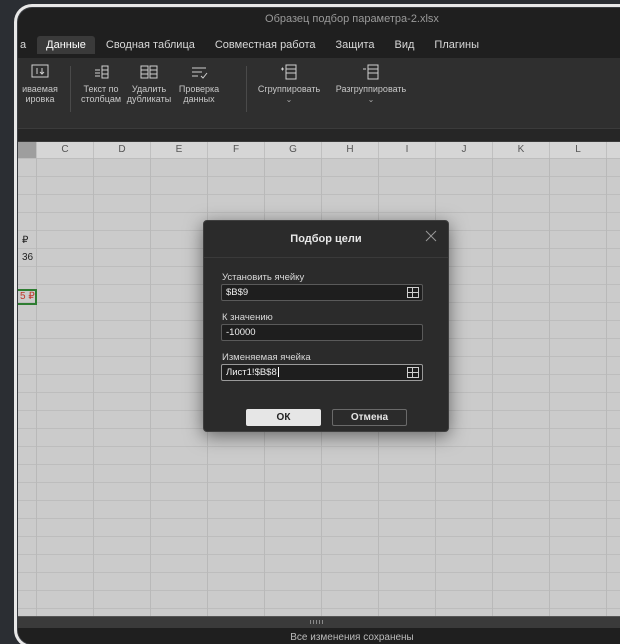 Image resolution: width=620 pixels, height=644 pixels. I want to click on active-cell-border, so click(27, 297).